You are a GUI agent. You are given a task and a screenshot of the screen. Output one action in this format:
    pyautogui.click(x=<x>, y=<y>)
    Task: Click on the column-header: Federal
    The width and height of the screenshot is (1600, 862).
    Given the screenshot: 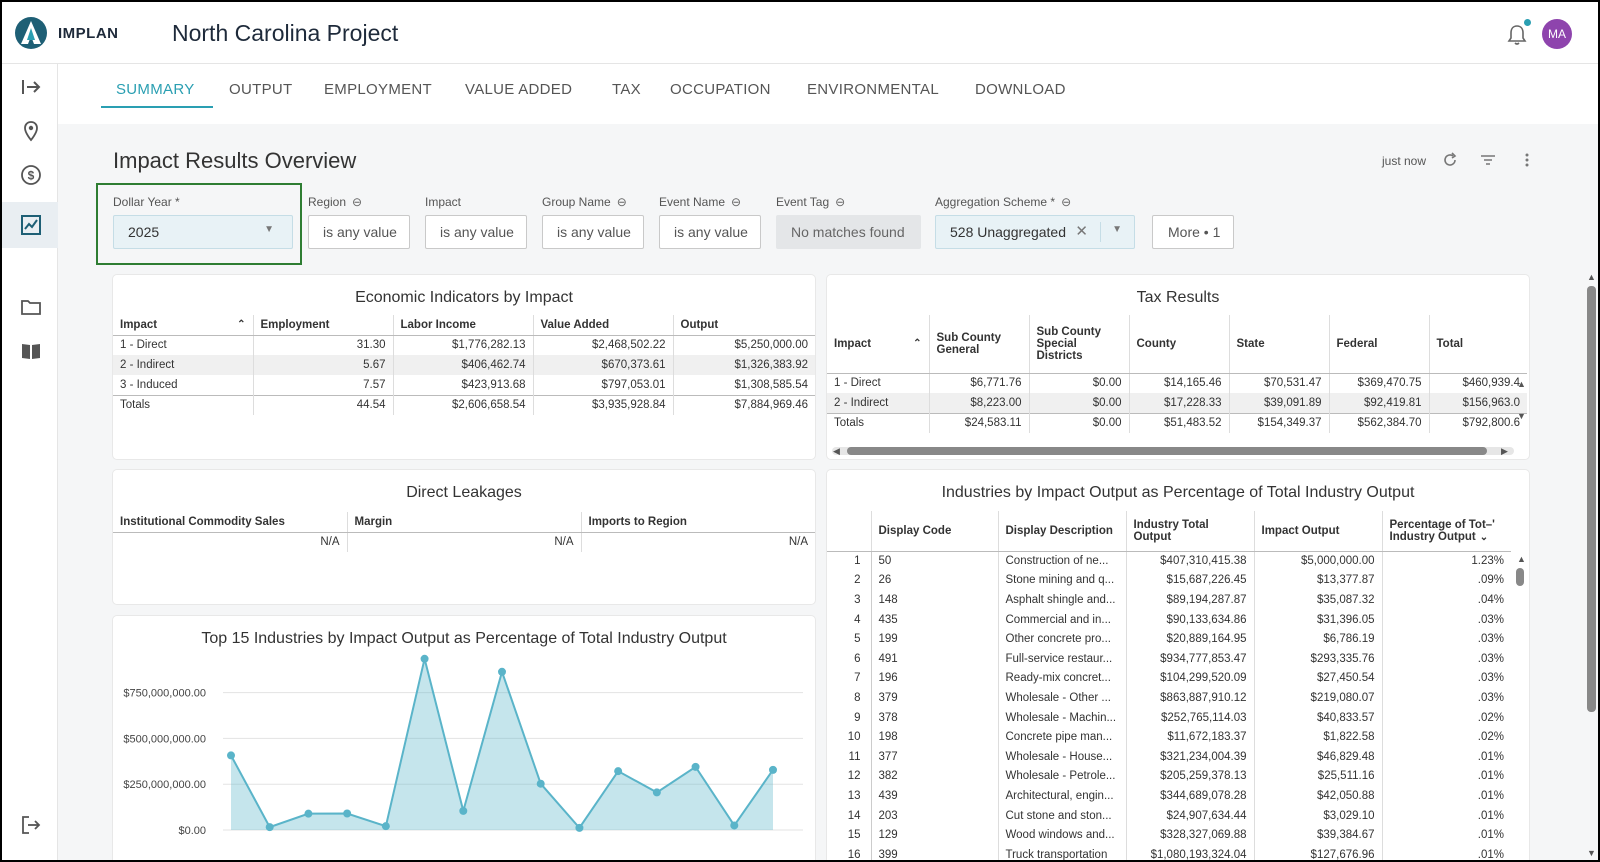 What is the action you would take?
    pyautogui.click(x=1379, y=344)
    